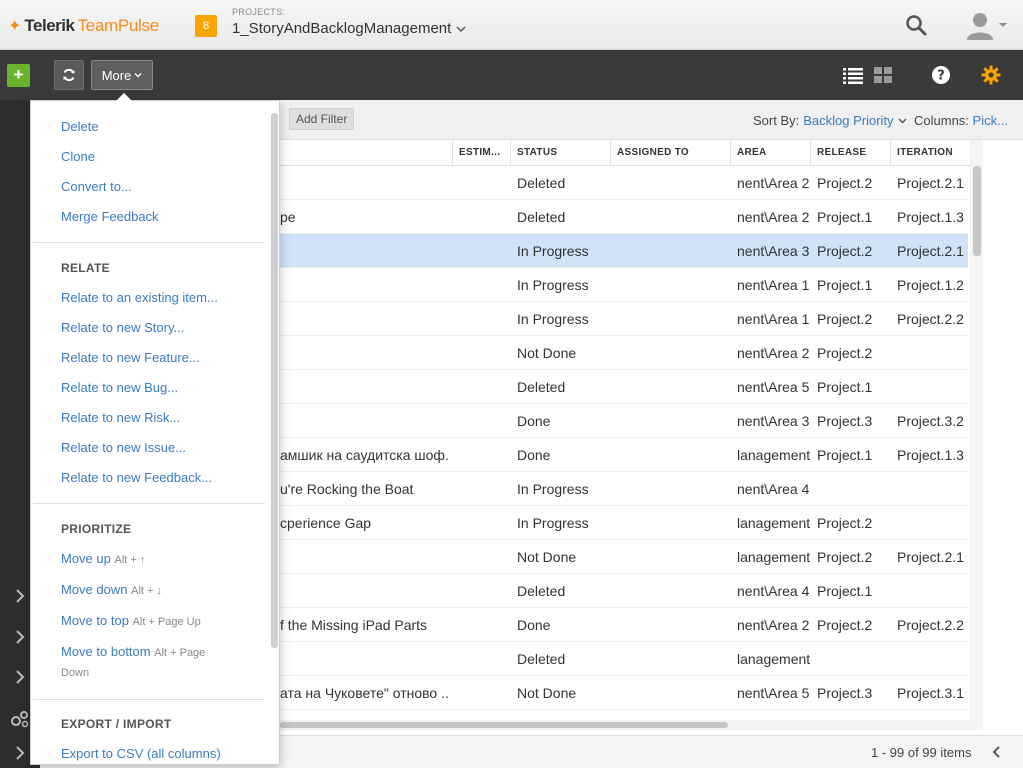 This screenshot has width=1023, height=768. What do you see at coordinates (349, 28) in the screenshot?
I see `project-selector: 1_StoryAndBacklogManagement` at bounding box center [349, 28].